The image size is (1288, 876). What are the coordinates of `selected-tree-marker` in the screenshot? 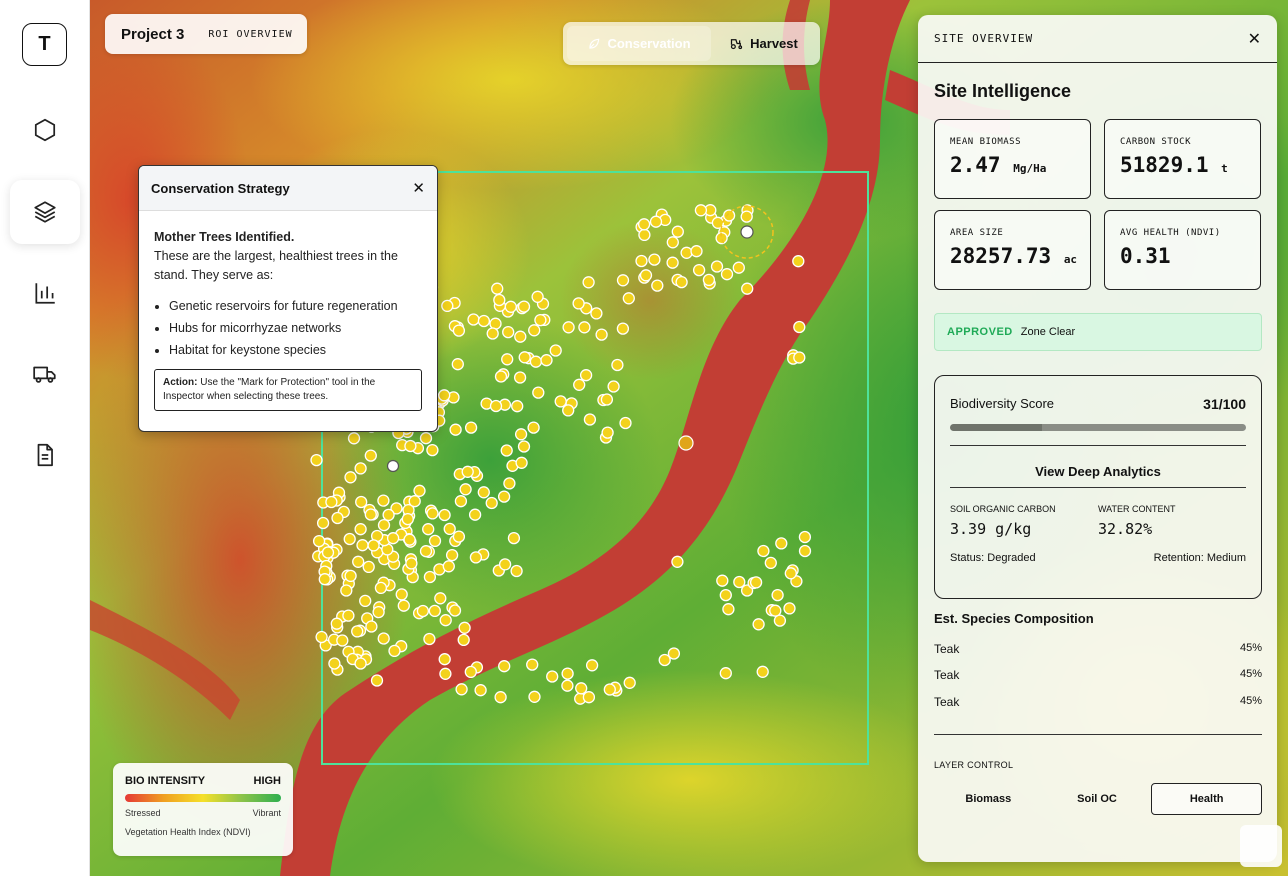 It's located at (747, 232).